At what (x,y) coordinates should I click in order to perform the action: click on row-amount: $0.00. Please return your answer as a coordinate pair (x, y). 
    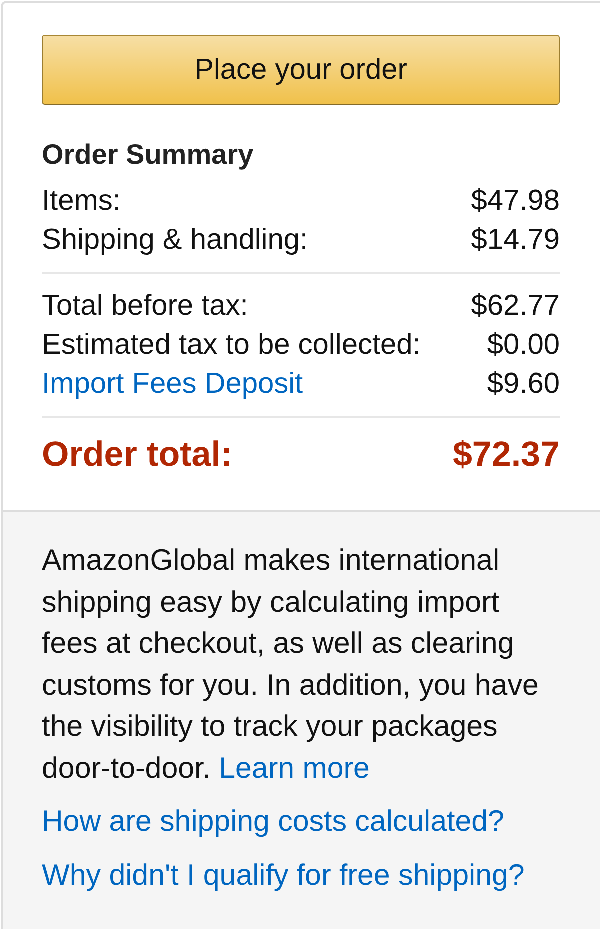
    Looking at the image, I should click on (523, 345).